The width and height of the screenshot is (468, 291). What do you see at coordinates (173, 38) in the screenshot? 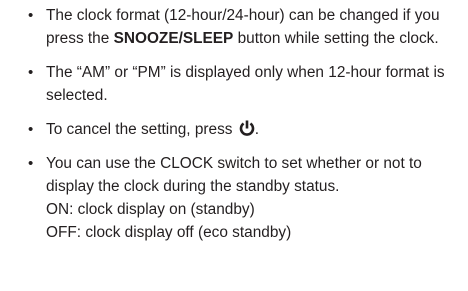
I see `snooze-sleep-button-label: SNOOZE/SLEEP` at bounding box center [173, 38].